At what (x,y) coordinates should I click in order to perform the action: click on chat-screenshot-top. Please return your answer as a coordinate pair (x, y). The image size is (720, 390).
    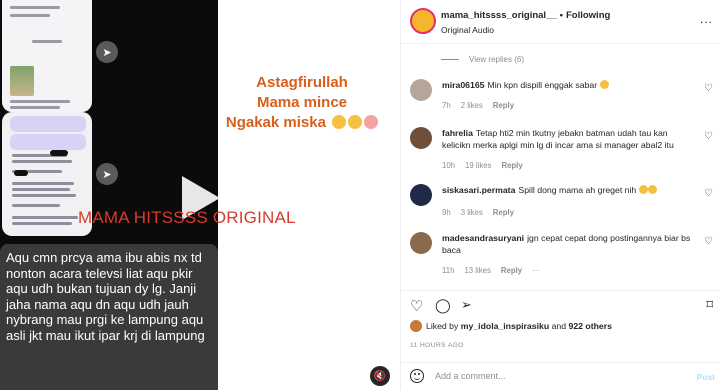
    Looking at the image, I should click on (47, 56).